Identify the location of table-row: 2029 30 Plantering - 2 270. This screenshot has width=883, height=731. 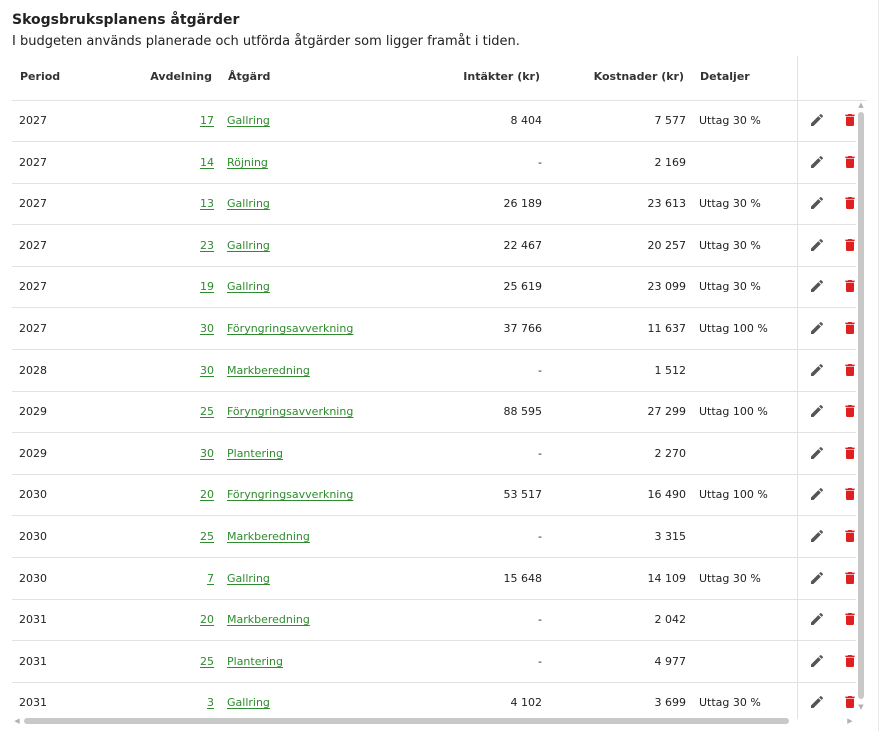
(404, 454).